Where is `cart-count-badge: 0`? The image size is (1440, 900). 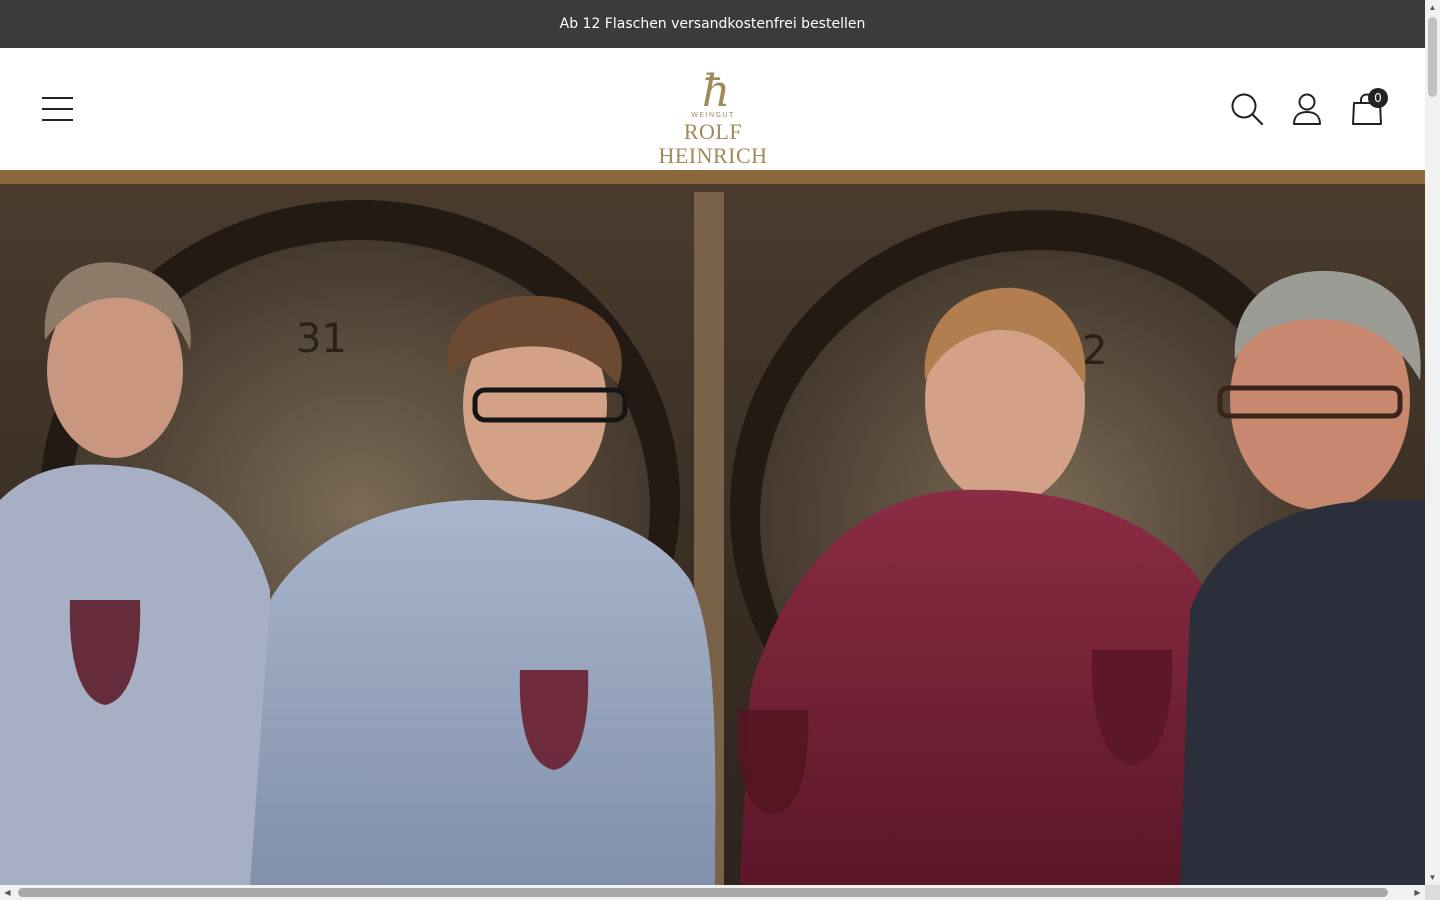 cart-count-badge: 0 is located at coordinates (1378, 98).